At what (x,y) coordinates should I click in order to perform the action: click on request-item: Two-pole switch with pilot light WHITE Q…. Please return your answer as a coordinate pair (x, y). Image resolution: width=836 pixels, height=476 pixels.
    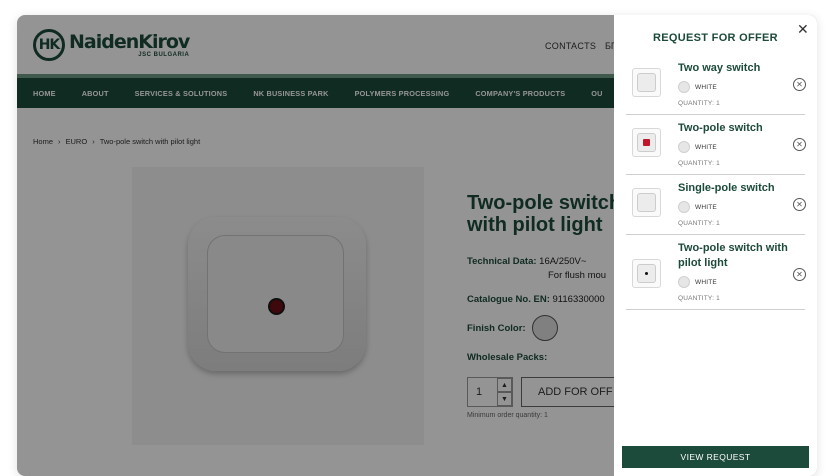
    Looking at the image, I should click on (716, 272).